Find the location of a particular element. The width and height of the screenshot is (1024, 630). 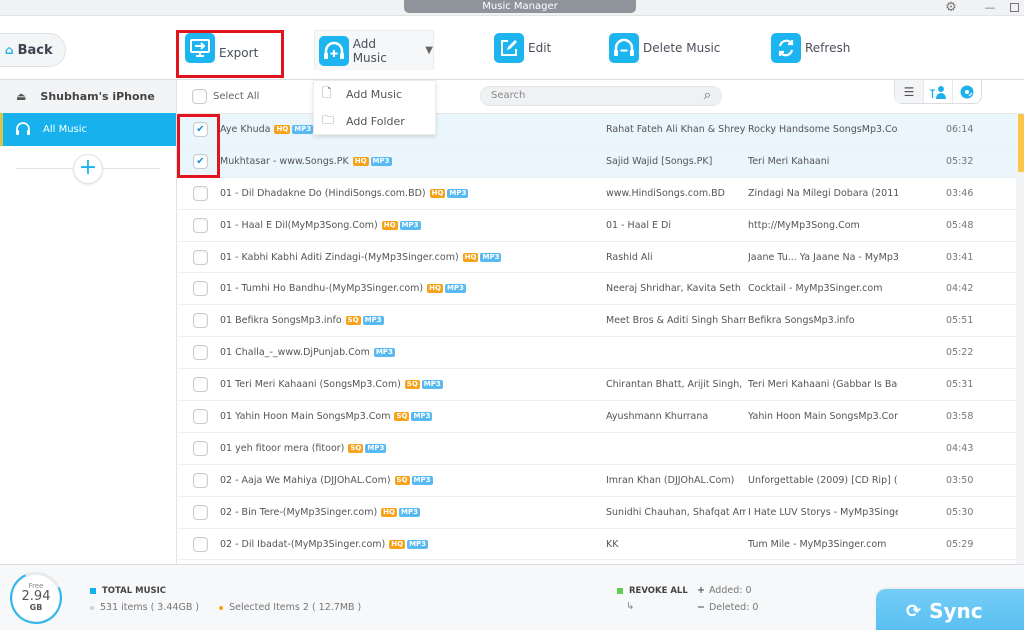

song-title-text: 01 yeh fitoor mera (fitoor) is located at coordinates (282, 448).